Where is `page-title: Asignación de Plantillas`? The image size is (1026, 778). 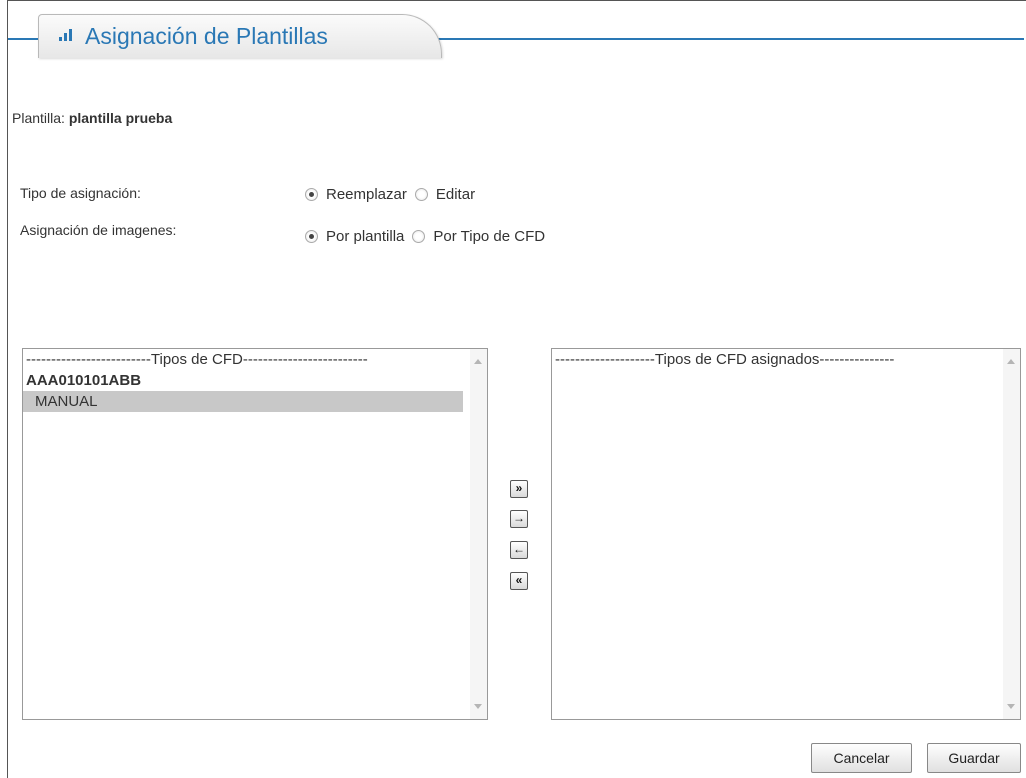
page-title: Asignación de Plantillas is located at coordinates (206, 36).